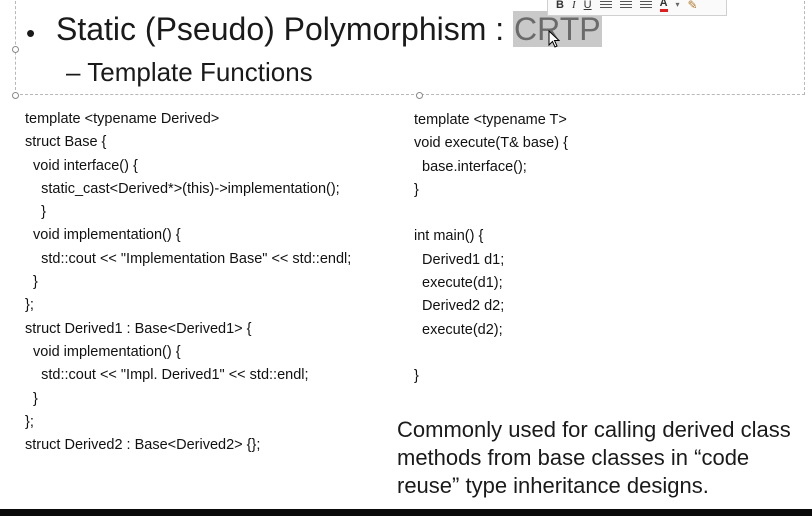 The height and width of the screenshot is (516, 812). I want to click on slide-title: Static (Pseudo) Polymorphism : CRTP, so click(329, 29).